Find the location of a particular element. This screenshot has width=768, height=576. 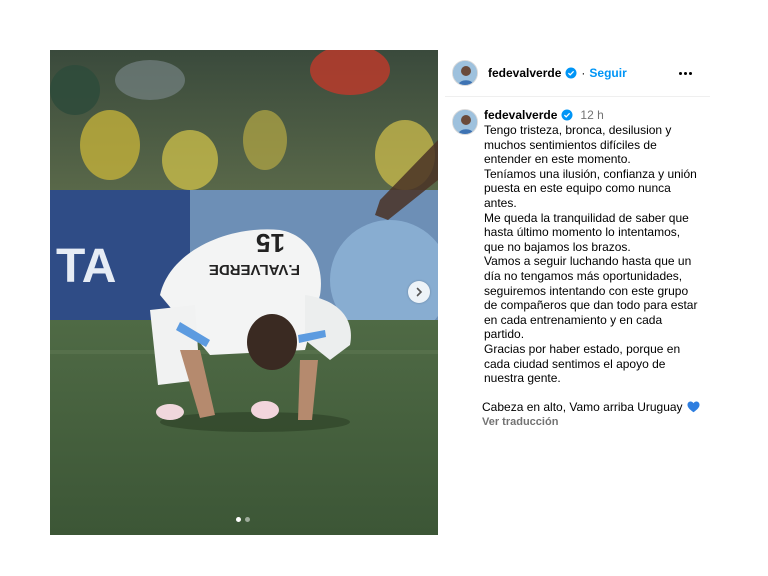

avatar is located at coordinates (465, 73).